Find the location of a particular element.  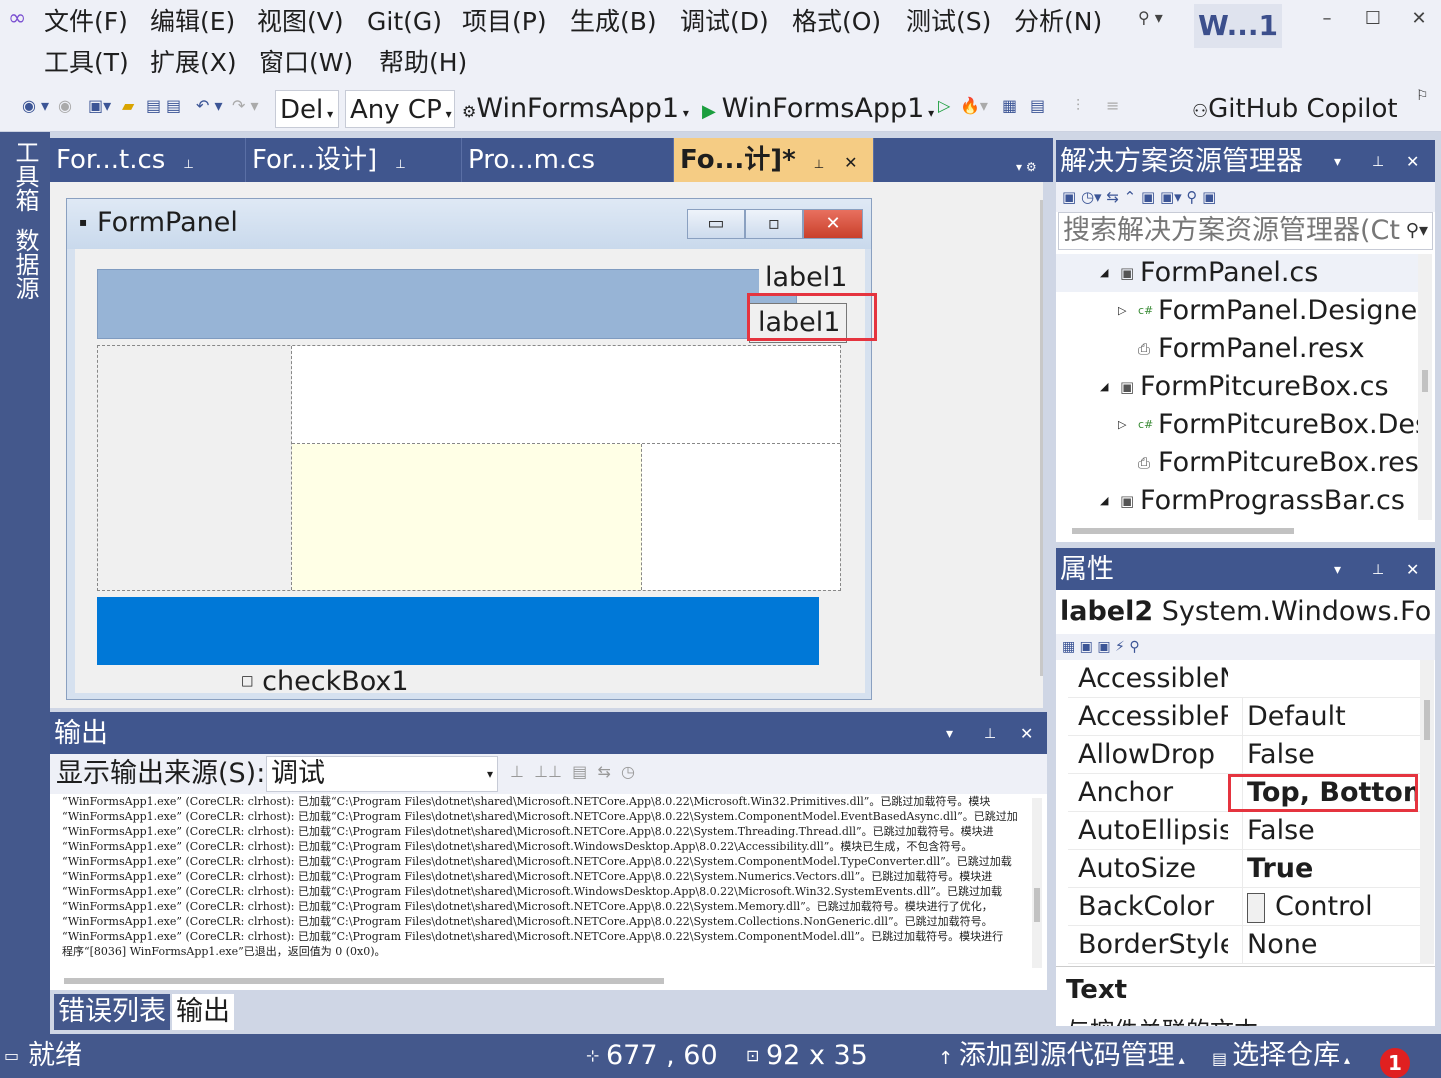

menu-analyze: 分析(N) is located at coordinates (1058, 22).